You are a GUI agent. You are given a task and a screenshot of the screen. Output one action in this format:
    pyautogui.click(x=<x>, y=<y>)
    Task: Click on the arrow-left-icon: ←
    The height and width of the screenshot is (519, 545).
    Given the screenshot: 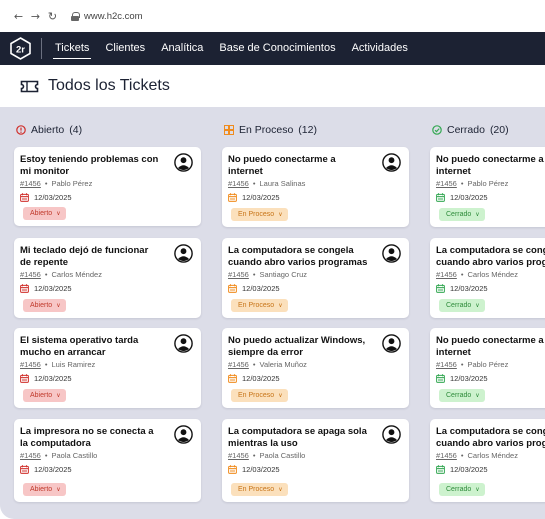 What is the action you would take?
    pyautogui.click(x=18, y=16)
    